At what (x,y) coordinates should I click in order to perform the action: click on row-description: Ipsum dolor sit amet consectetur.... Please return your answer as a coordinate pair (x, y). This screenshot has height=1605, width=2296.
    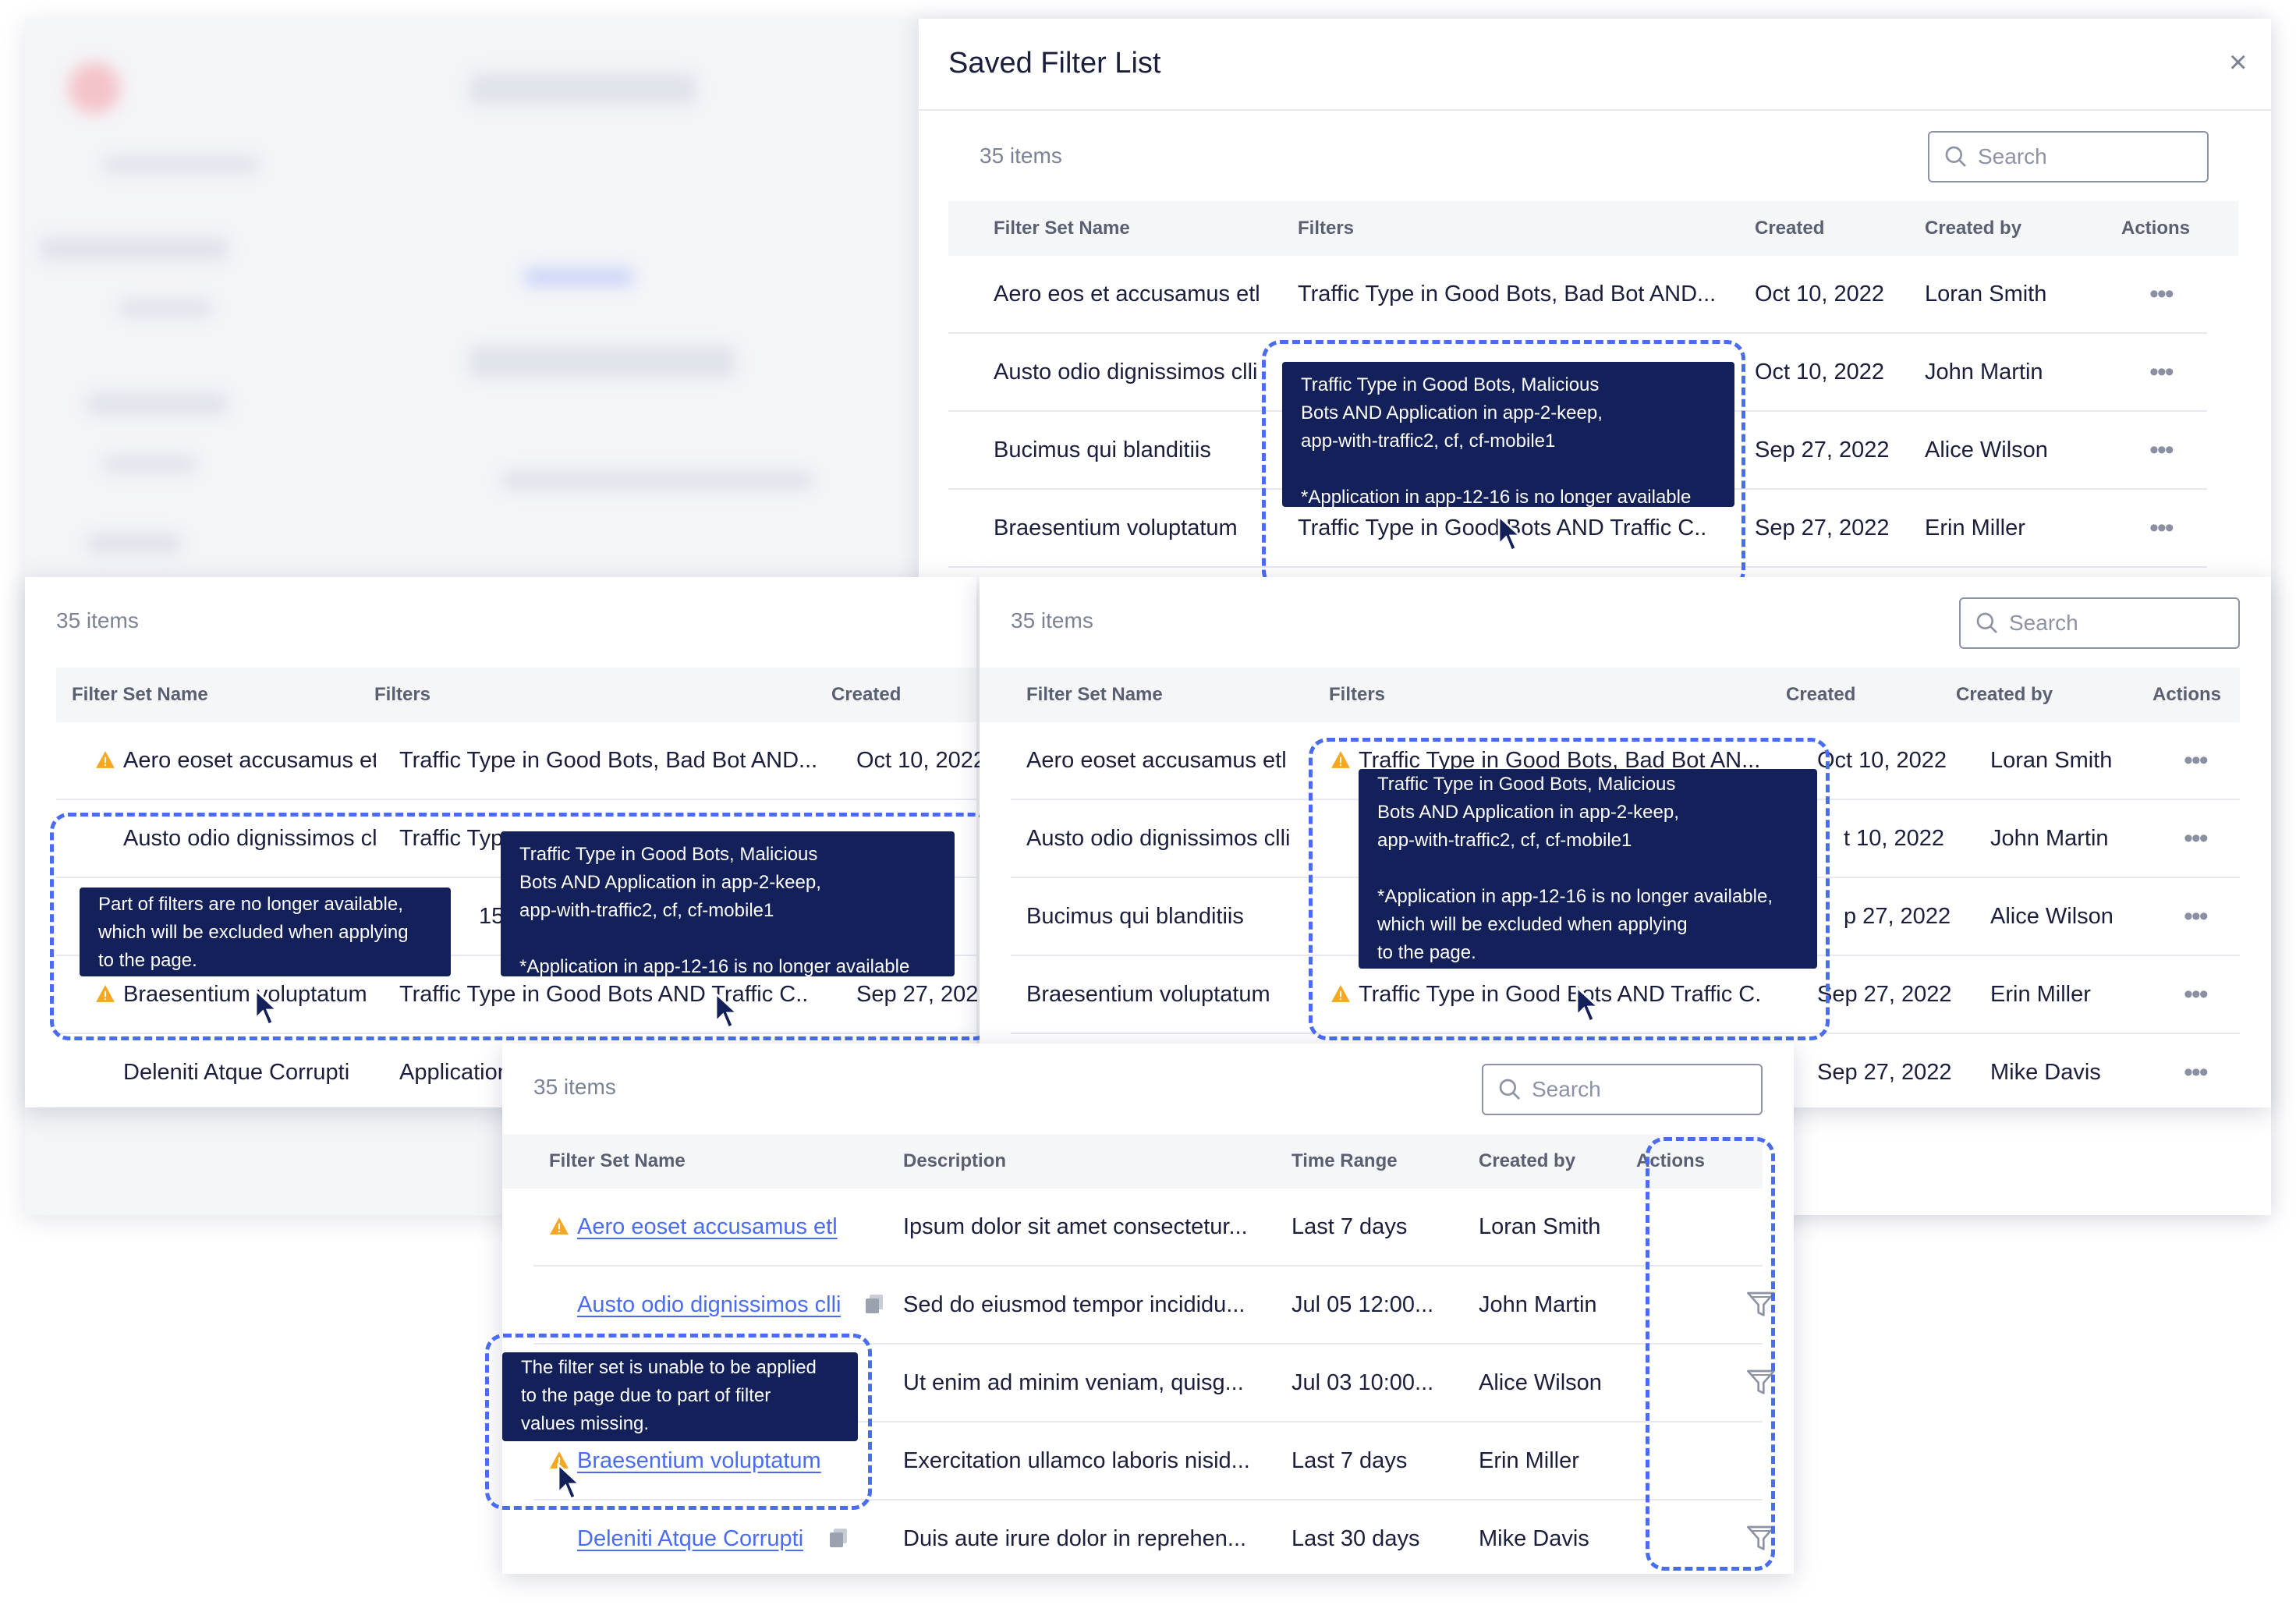
    Looking at the image, I should click on (1075, 1226).